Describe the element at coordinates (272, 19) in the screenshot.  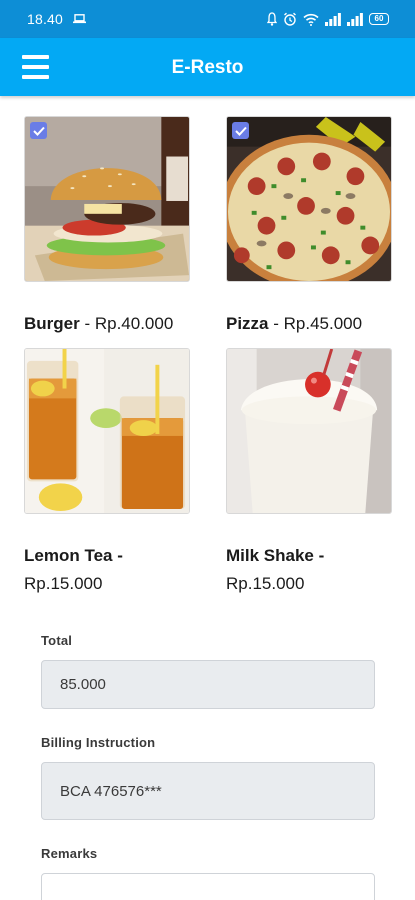
I see `notification-icon` at that location.